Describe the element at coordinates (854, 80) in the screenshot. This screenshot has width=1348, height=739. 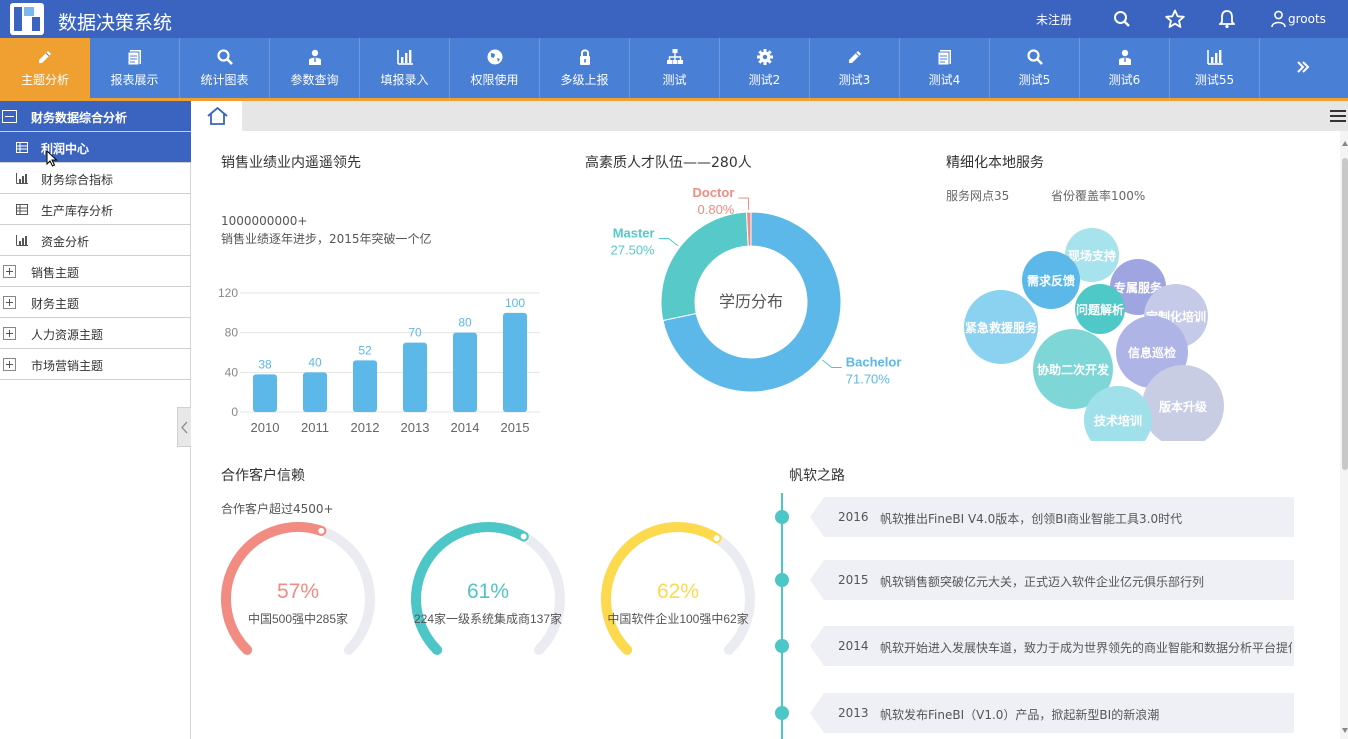
I see `nav-tab-label: 测试3` at that location.